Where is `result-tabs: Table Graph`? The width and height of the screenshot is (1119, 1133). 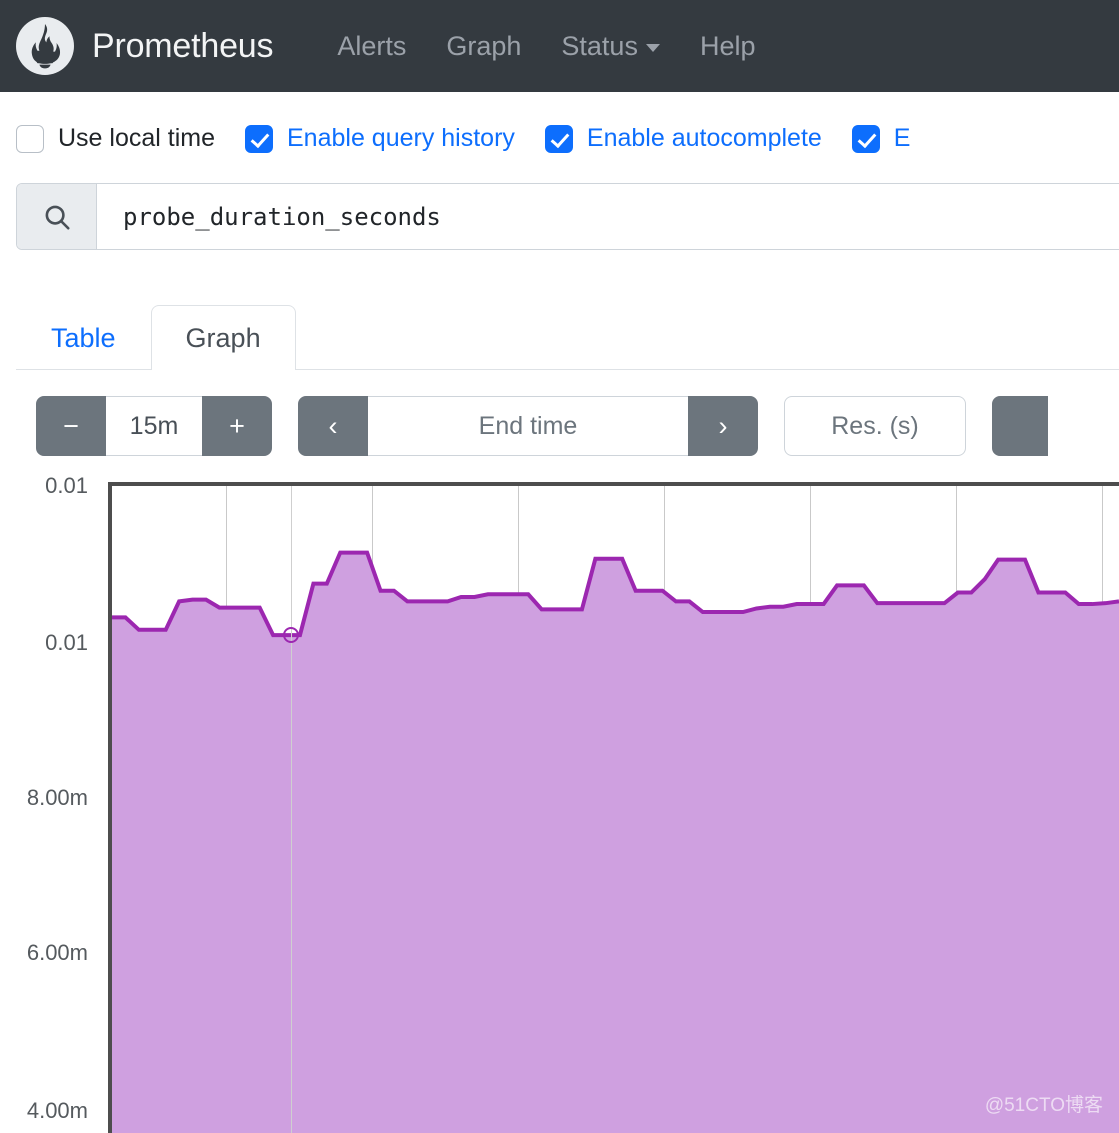 result-tabs: Table Graph is located at coordinates (567, 327).